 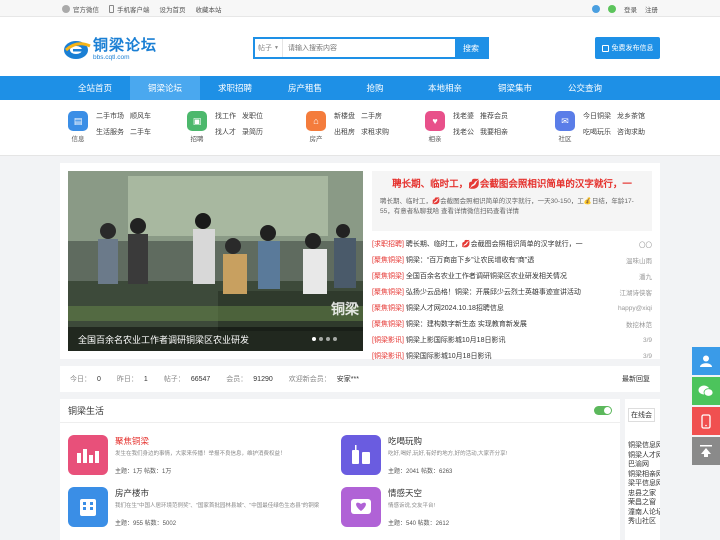 I want to click on list-item: [聚焦铜梁] 铜梁：建构数字新生态 实现教育新发展 数挖林范, so click(x=512, y=324).